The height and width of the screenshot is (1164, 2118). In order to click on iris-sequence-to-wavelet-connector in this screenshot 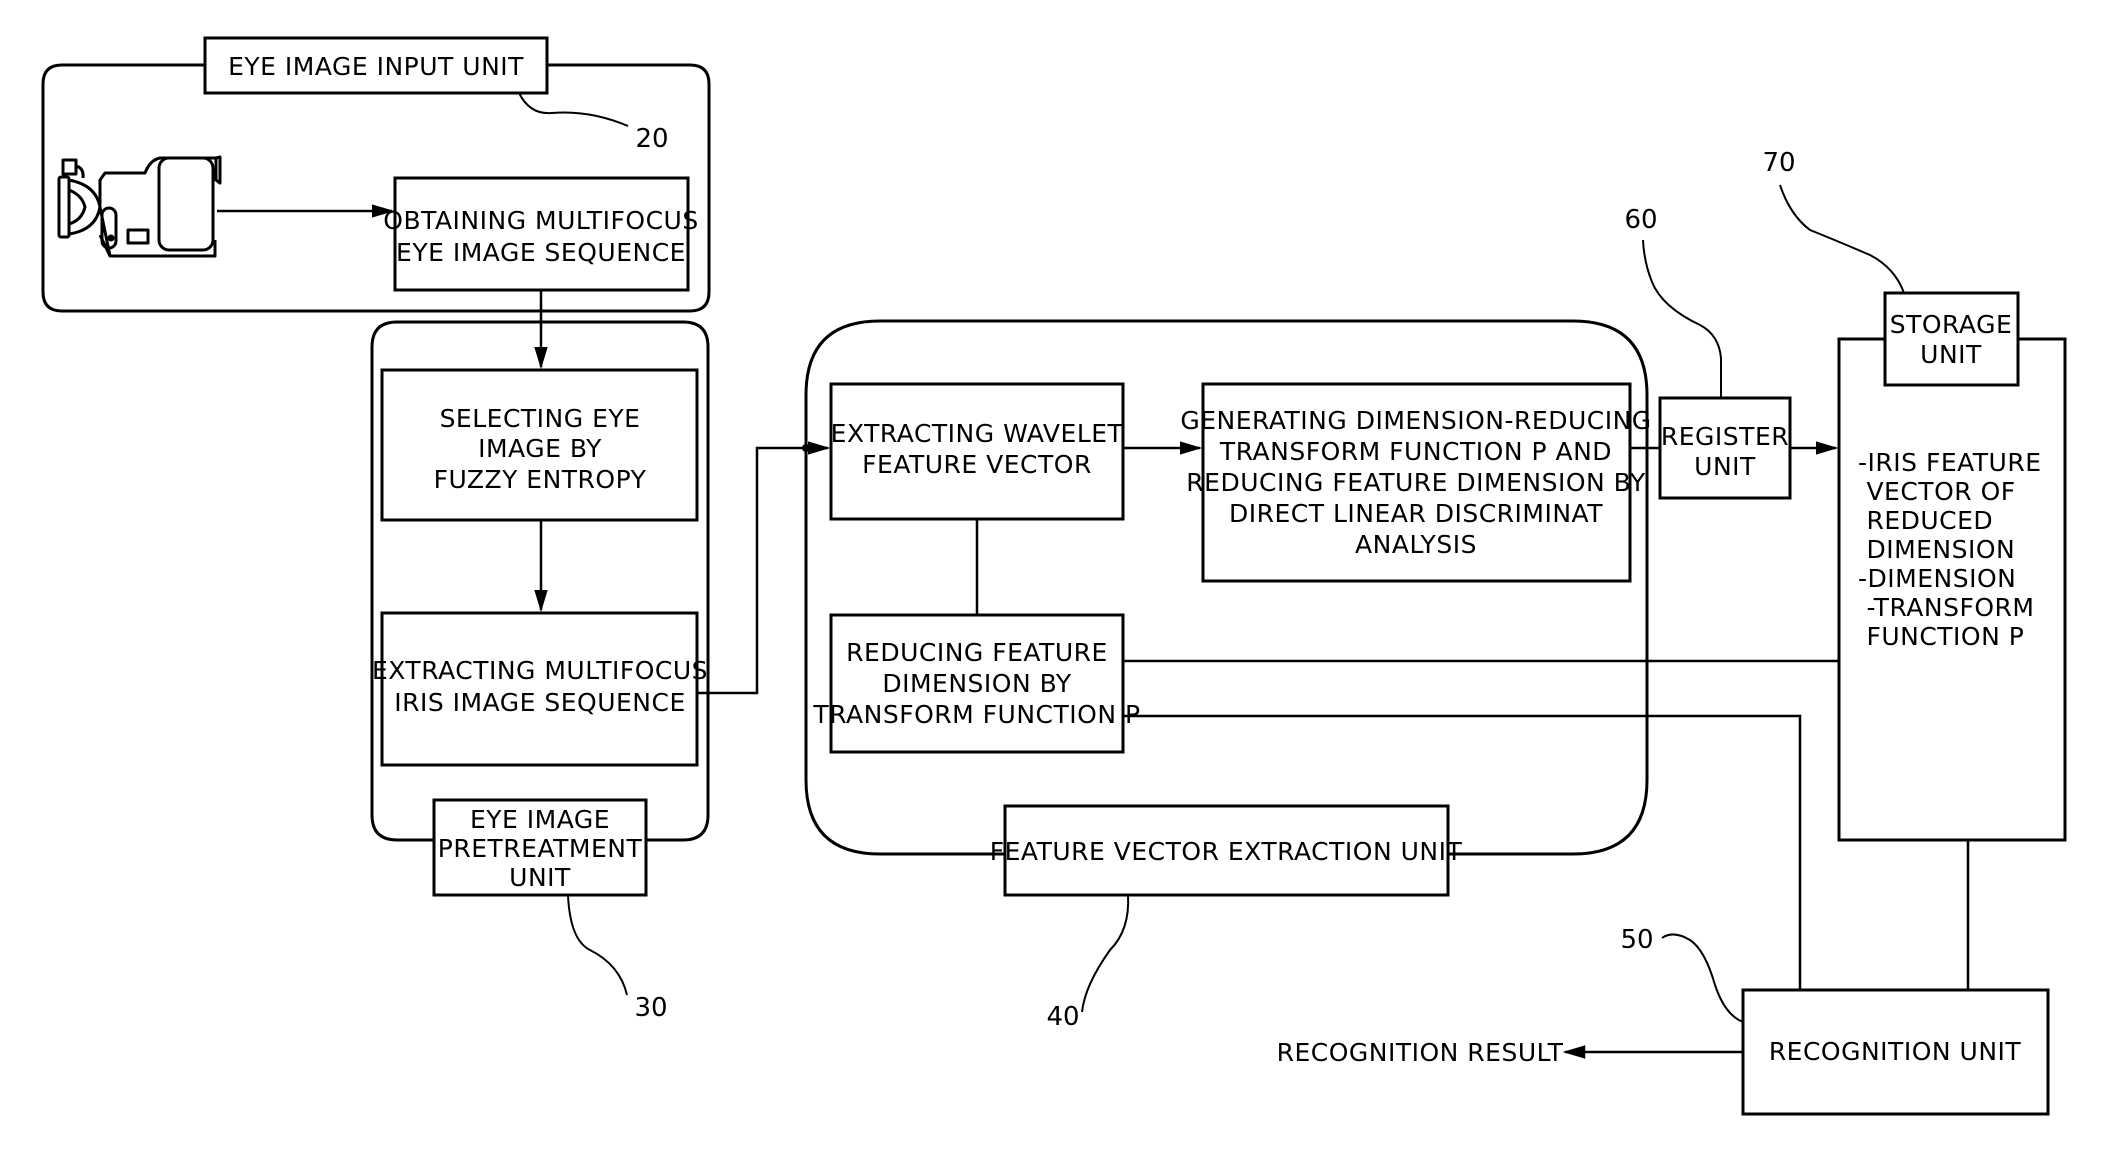, I will do `click(751, 570)`.